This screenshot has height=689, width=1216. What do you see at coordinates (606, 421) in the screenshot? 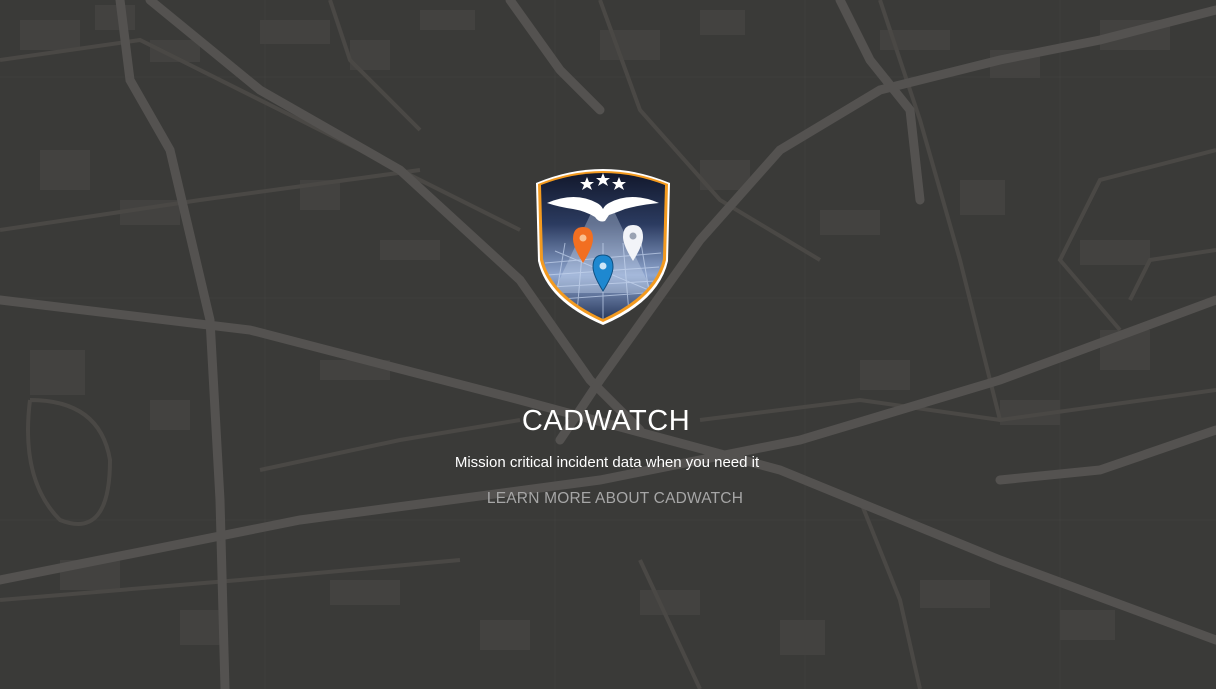
I see `page-title: CADWATCH` at bounding box center [606, 421].